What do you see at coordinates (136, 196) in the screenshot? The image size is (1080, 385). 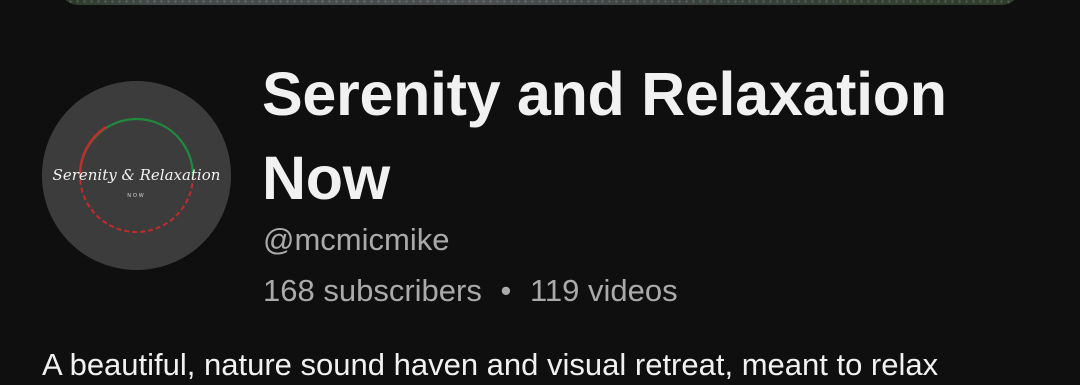 I see `logo-subtext: NOW` at bounding box center [136, 196].